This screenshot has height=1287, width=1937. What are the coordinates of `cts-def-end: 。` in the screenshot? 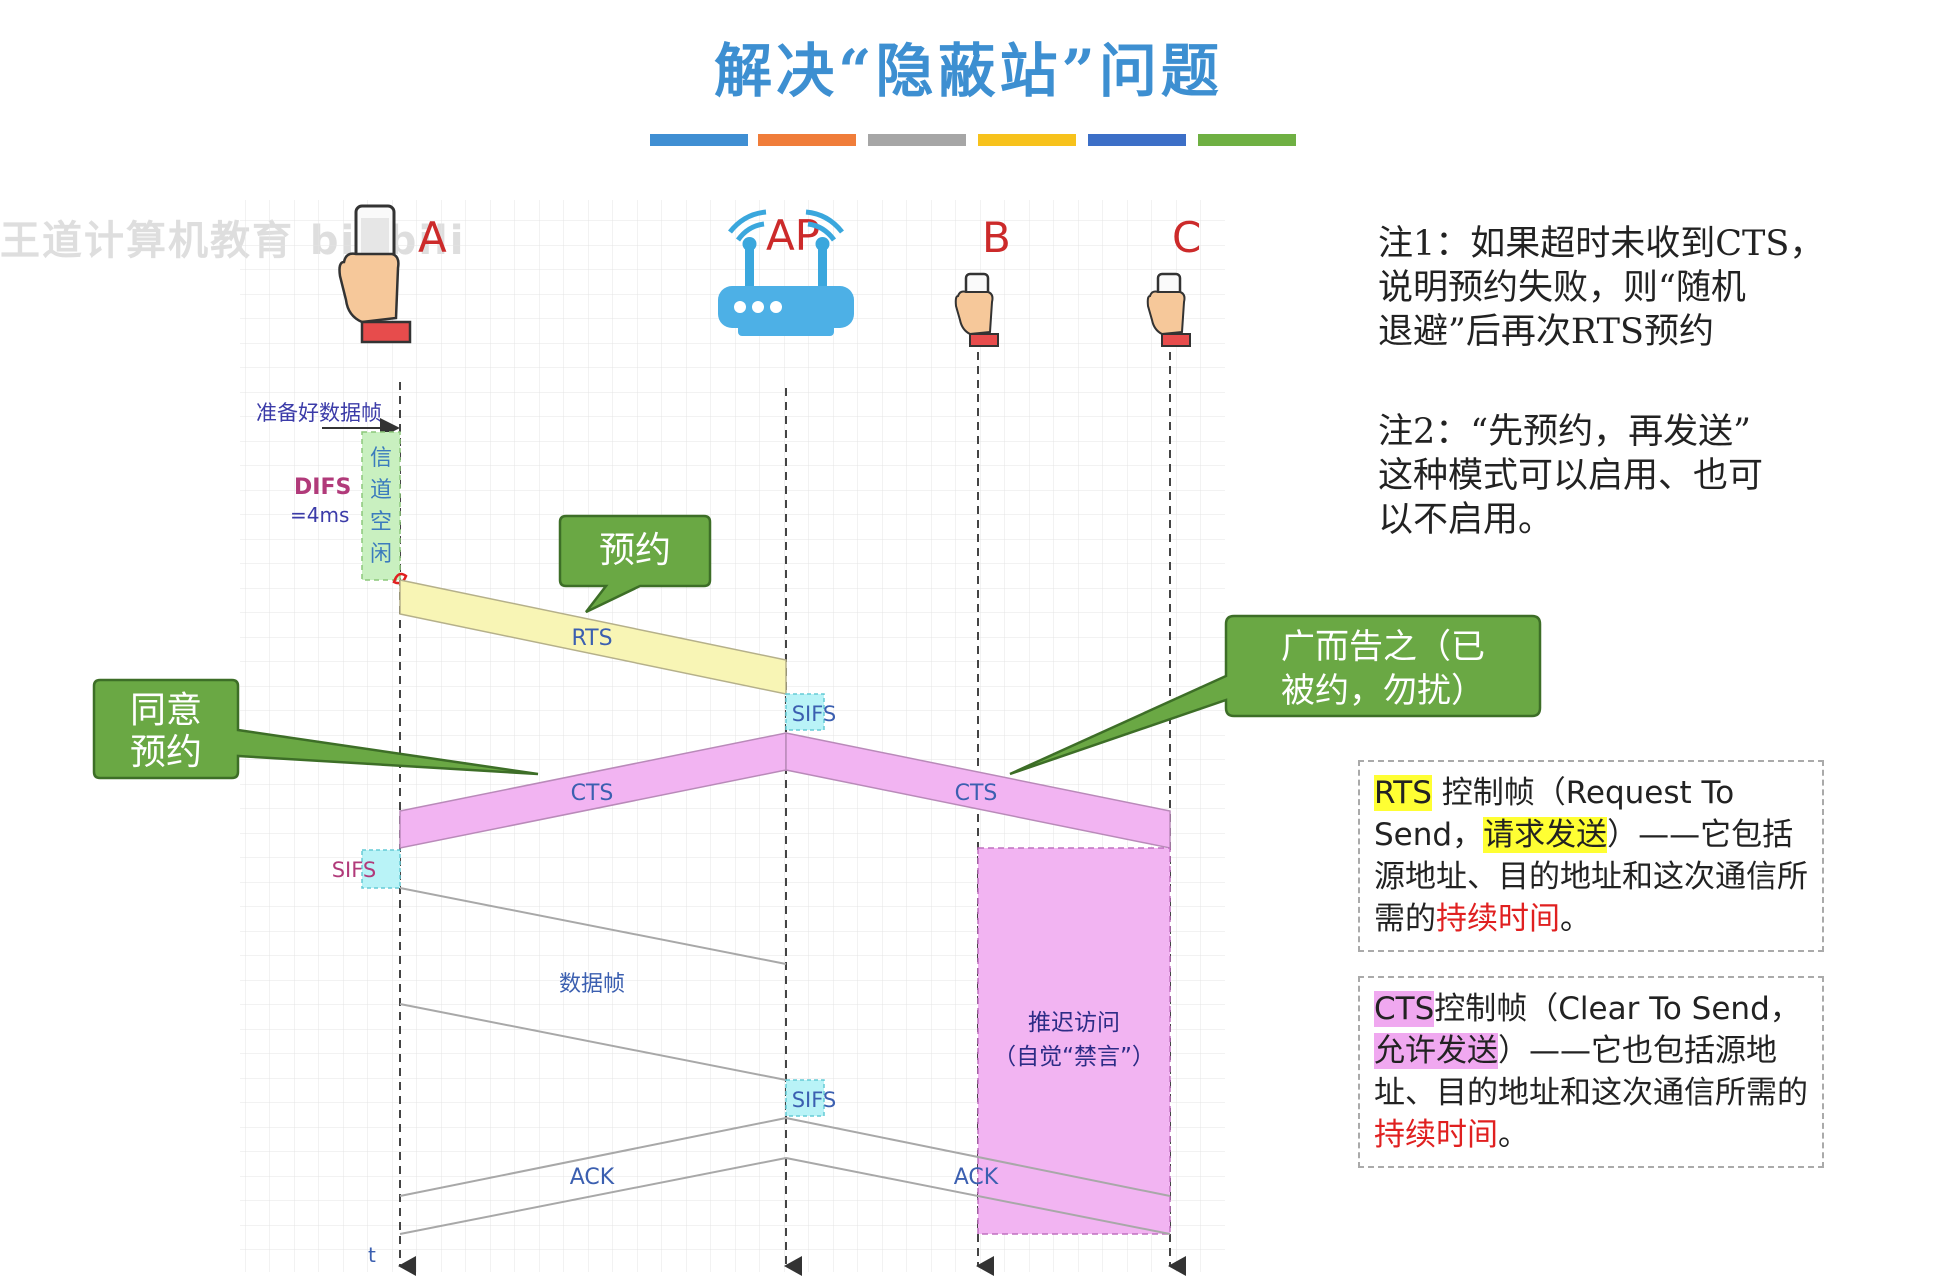 It's located at (1513, 1135).